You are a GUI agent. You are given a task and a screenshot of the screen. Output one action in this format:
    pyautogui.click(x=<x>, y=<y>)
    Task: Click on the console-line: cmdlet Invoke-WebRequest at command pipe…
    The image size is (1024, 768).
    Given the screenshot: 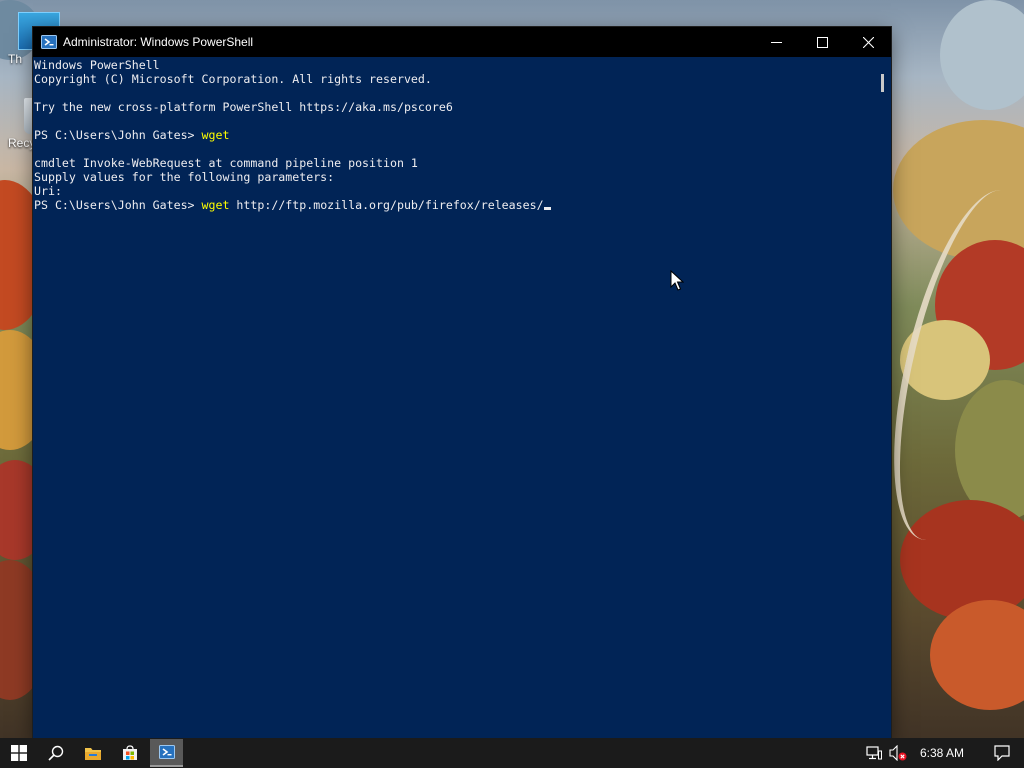 What is the action you would take?
    pyautogui.click(x=226, y=163)
    